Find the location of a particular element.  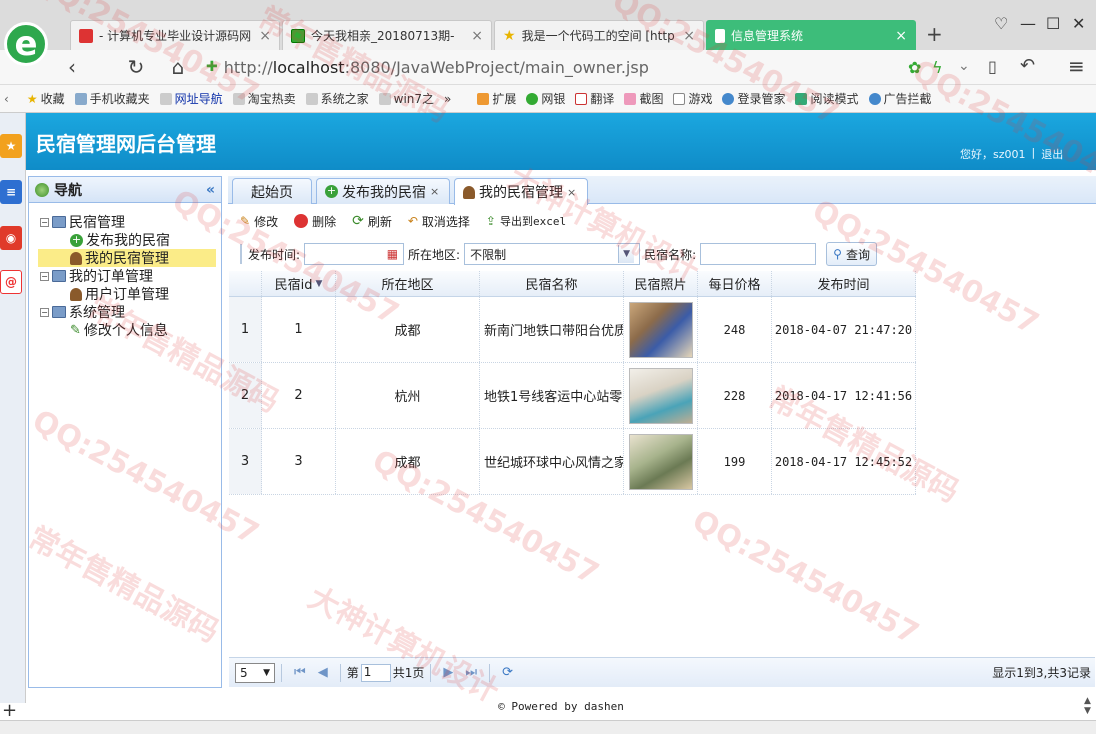

chevron-left-icon: ‹ is located at coordinates (6, 99).